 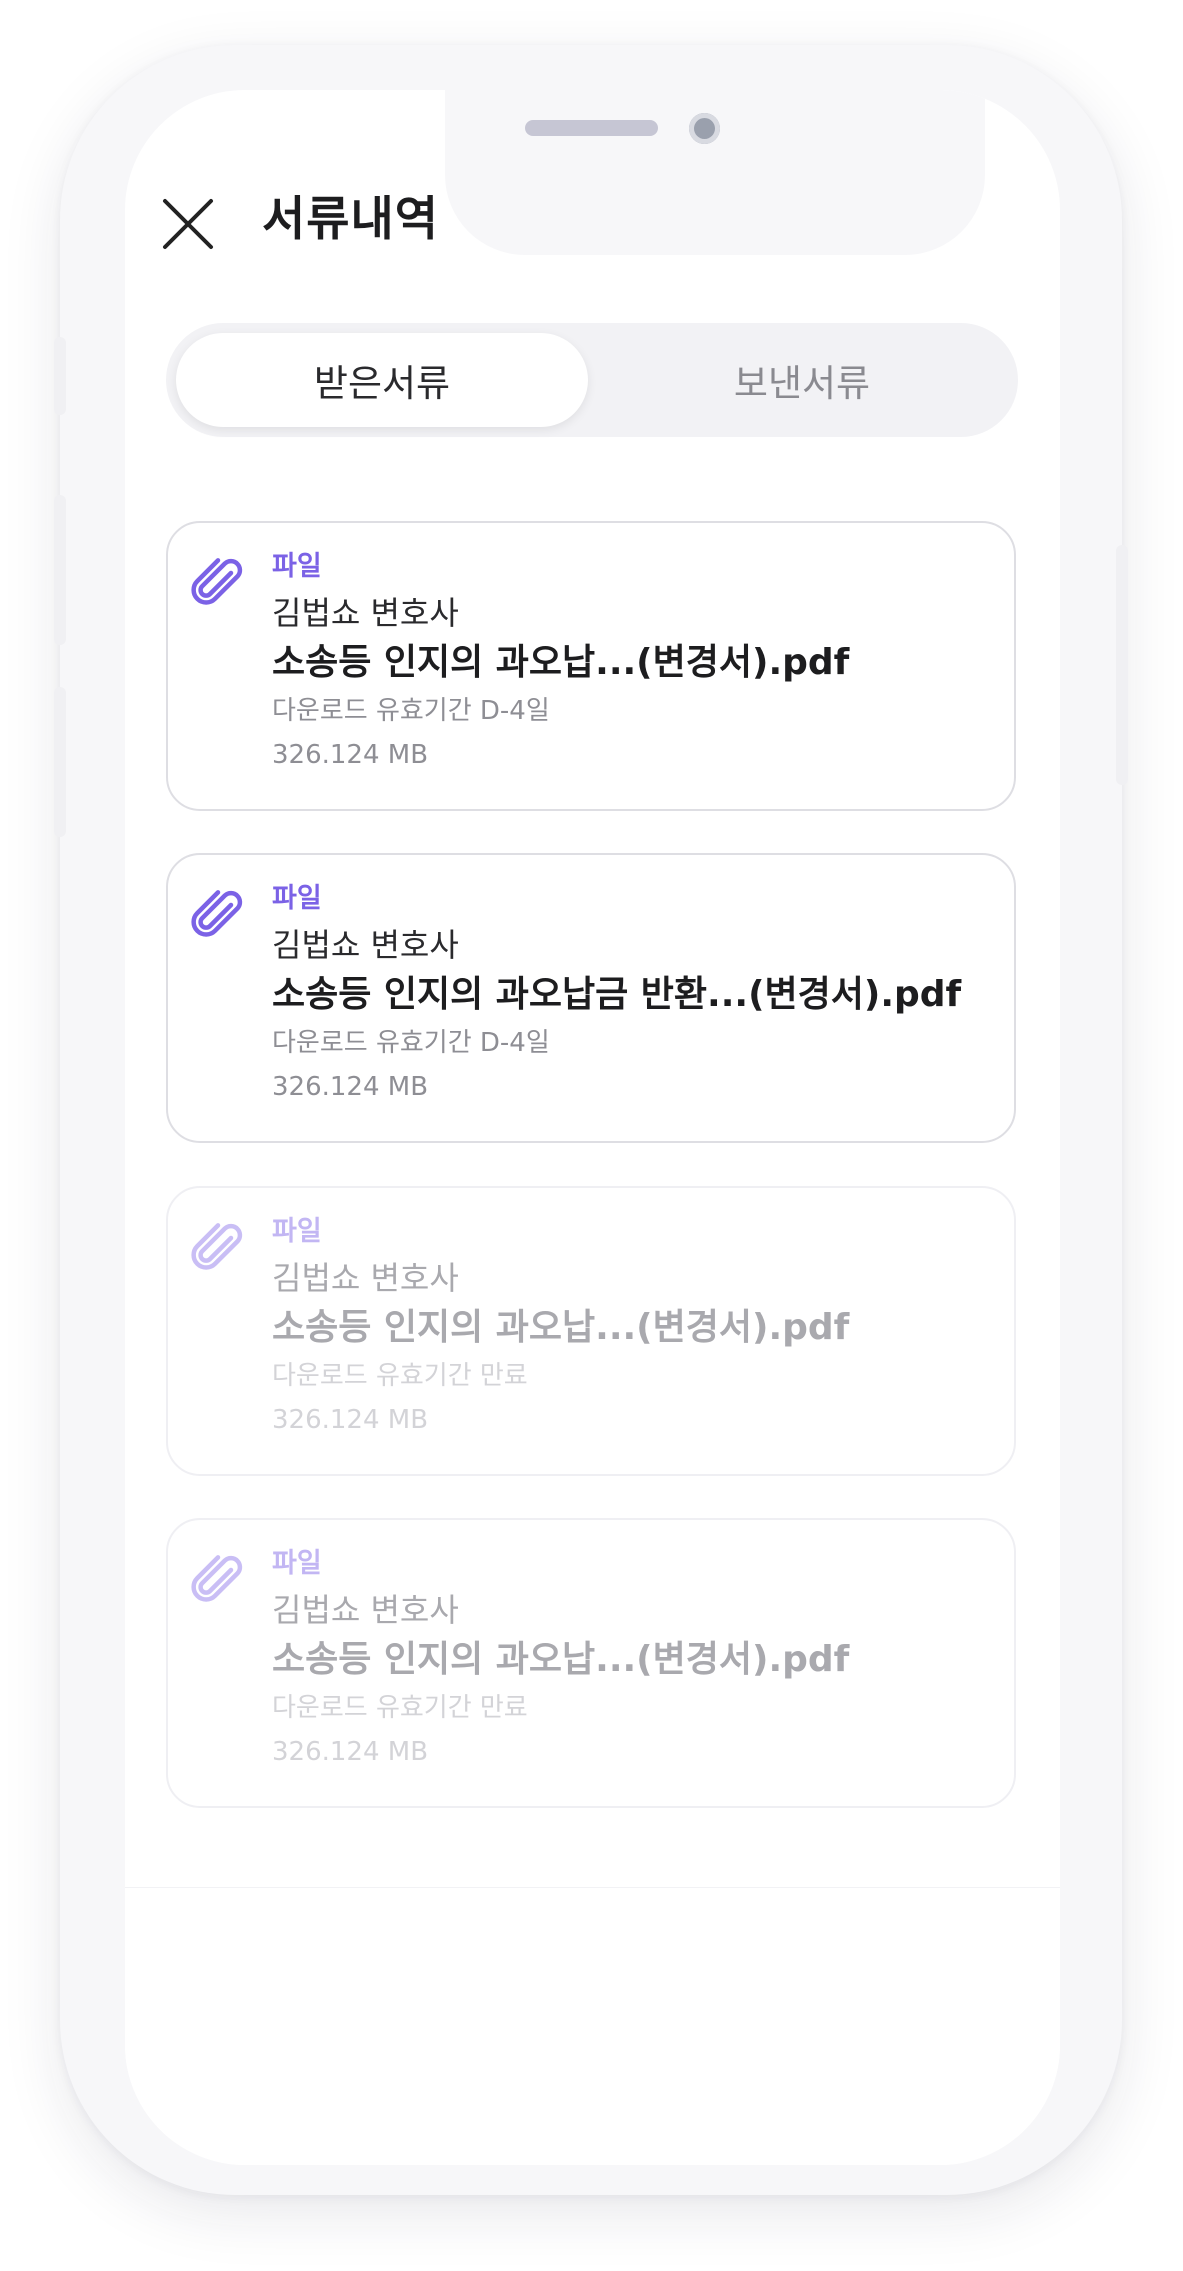 I want to click on bottom-area, so click(x=592, y=2026).